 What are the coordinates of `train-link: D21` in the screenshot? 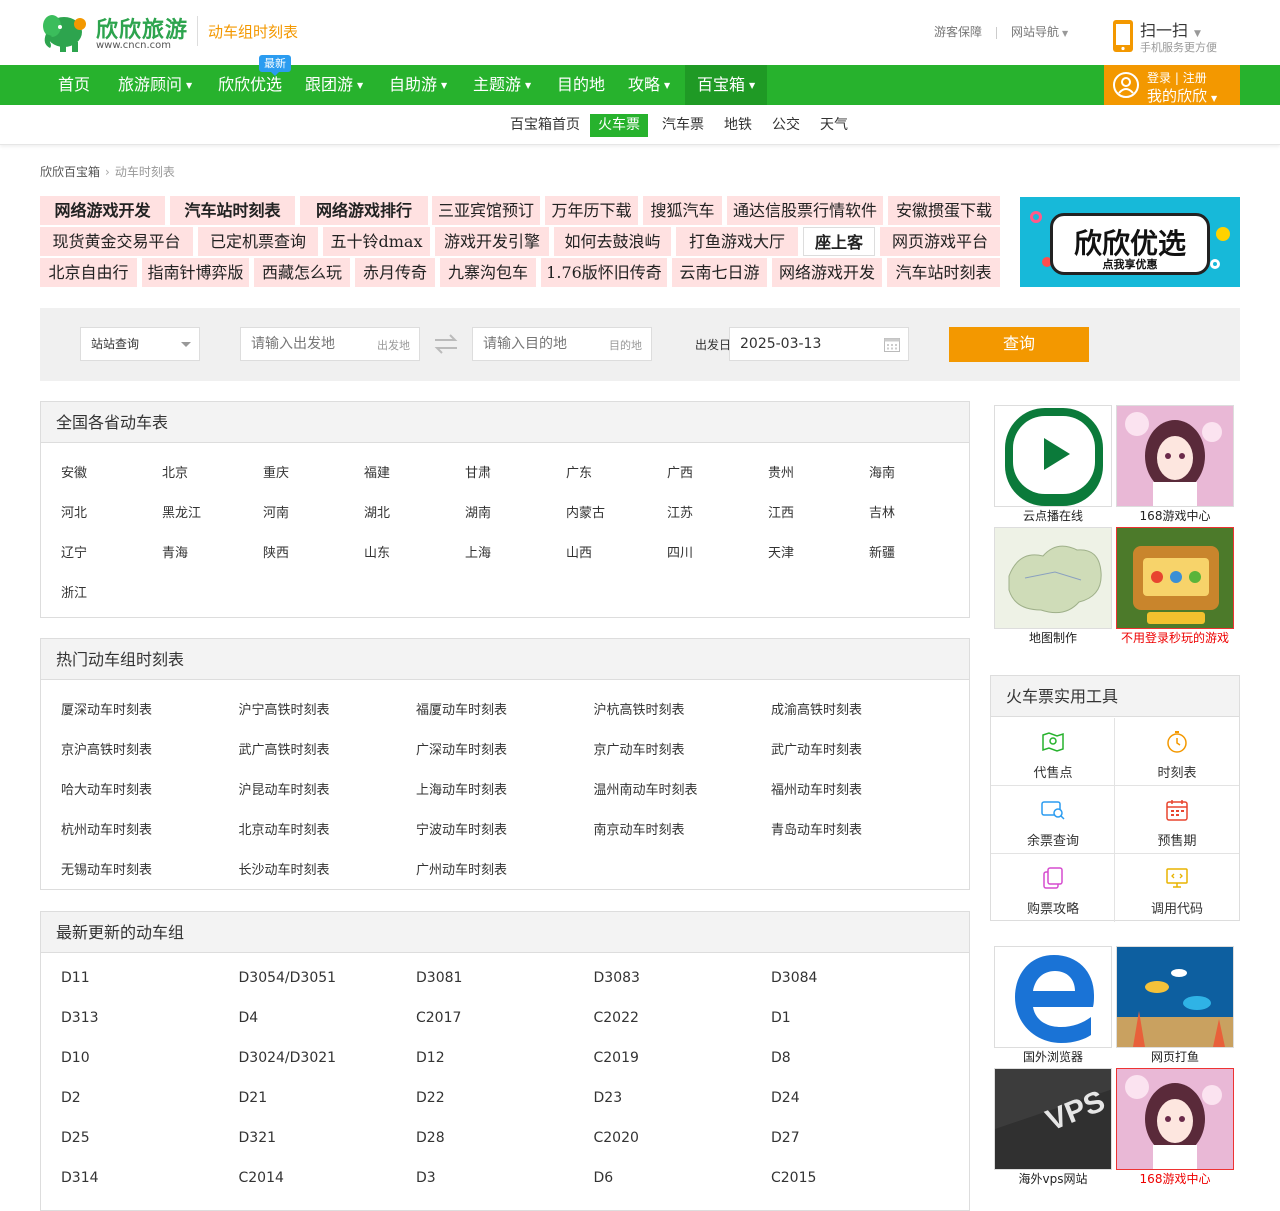 It's located at (253, 1098).